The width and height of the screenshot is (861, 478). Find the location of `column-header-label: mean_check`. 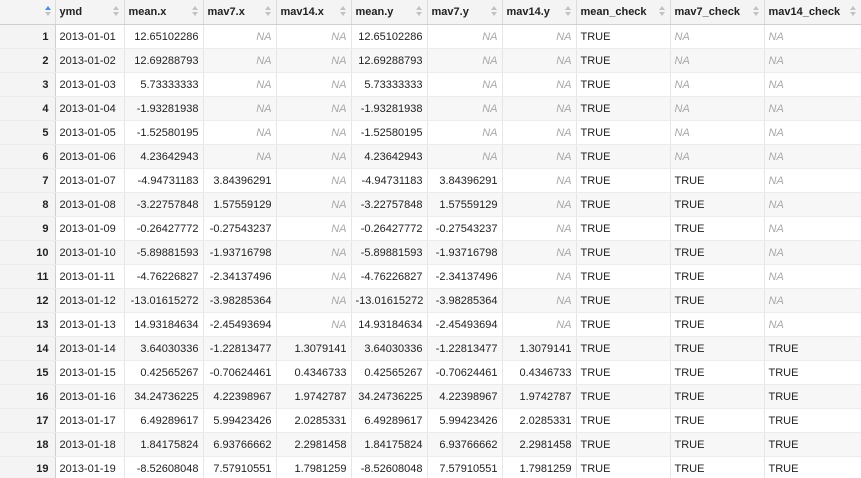

column-header-label: mean_check is located at coordinates (613, 12).